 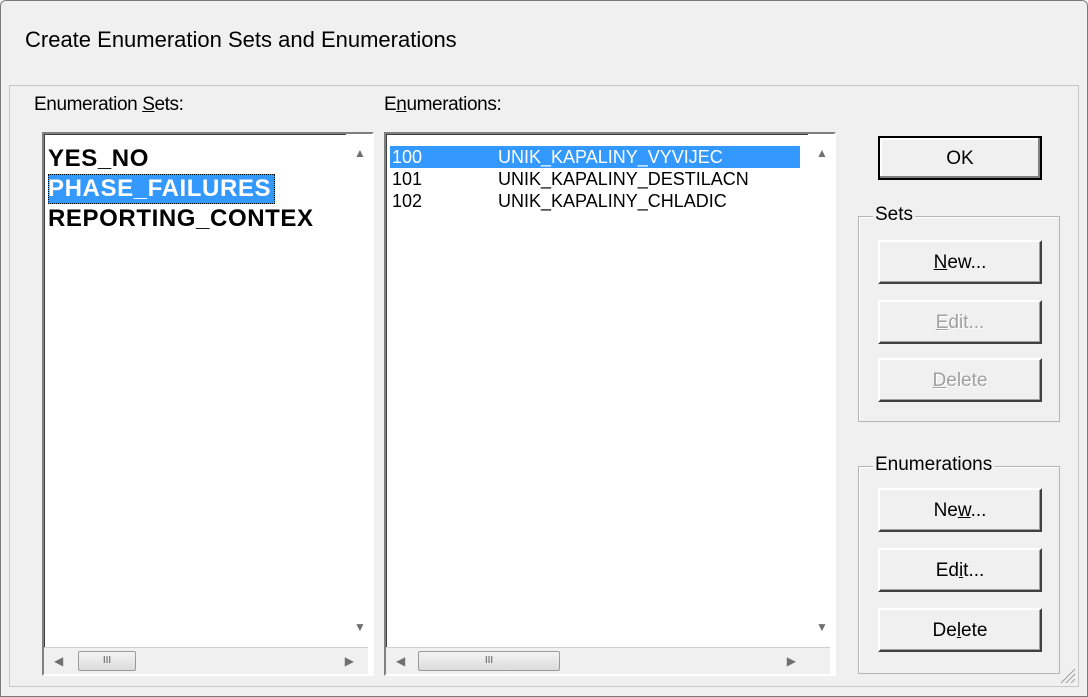 I want to click on enumerations-label: Enumerations:, so click(x=443, y=104).